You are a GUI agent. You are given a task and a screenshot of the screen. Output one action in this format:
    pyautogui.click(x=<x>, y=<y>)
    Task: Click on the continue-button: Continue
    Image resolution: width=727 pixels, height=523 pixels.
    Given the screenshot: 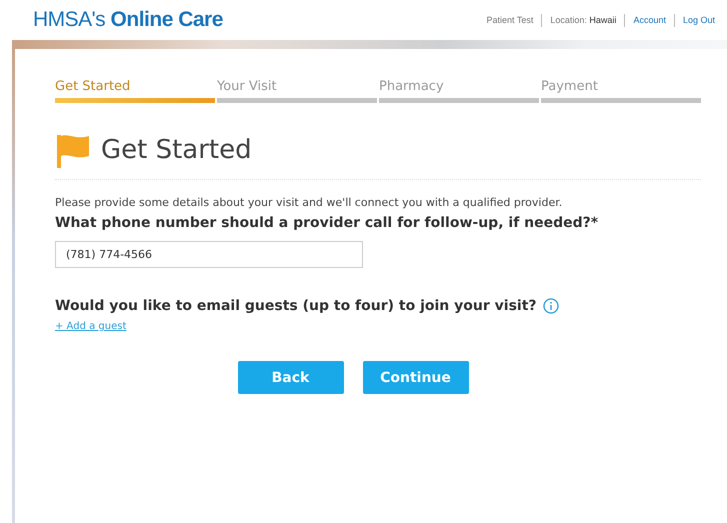 What is the action you would take?
    pyautogui.click(x=415, y=377)
    